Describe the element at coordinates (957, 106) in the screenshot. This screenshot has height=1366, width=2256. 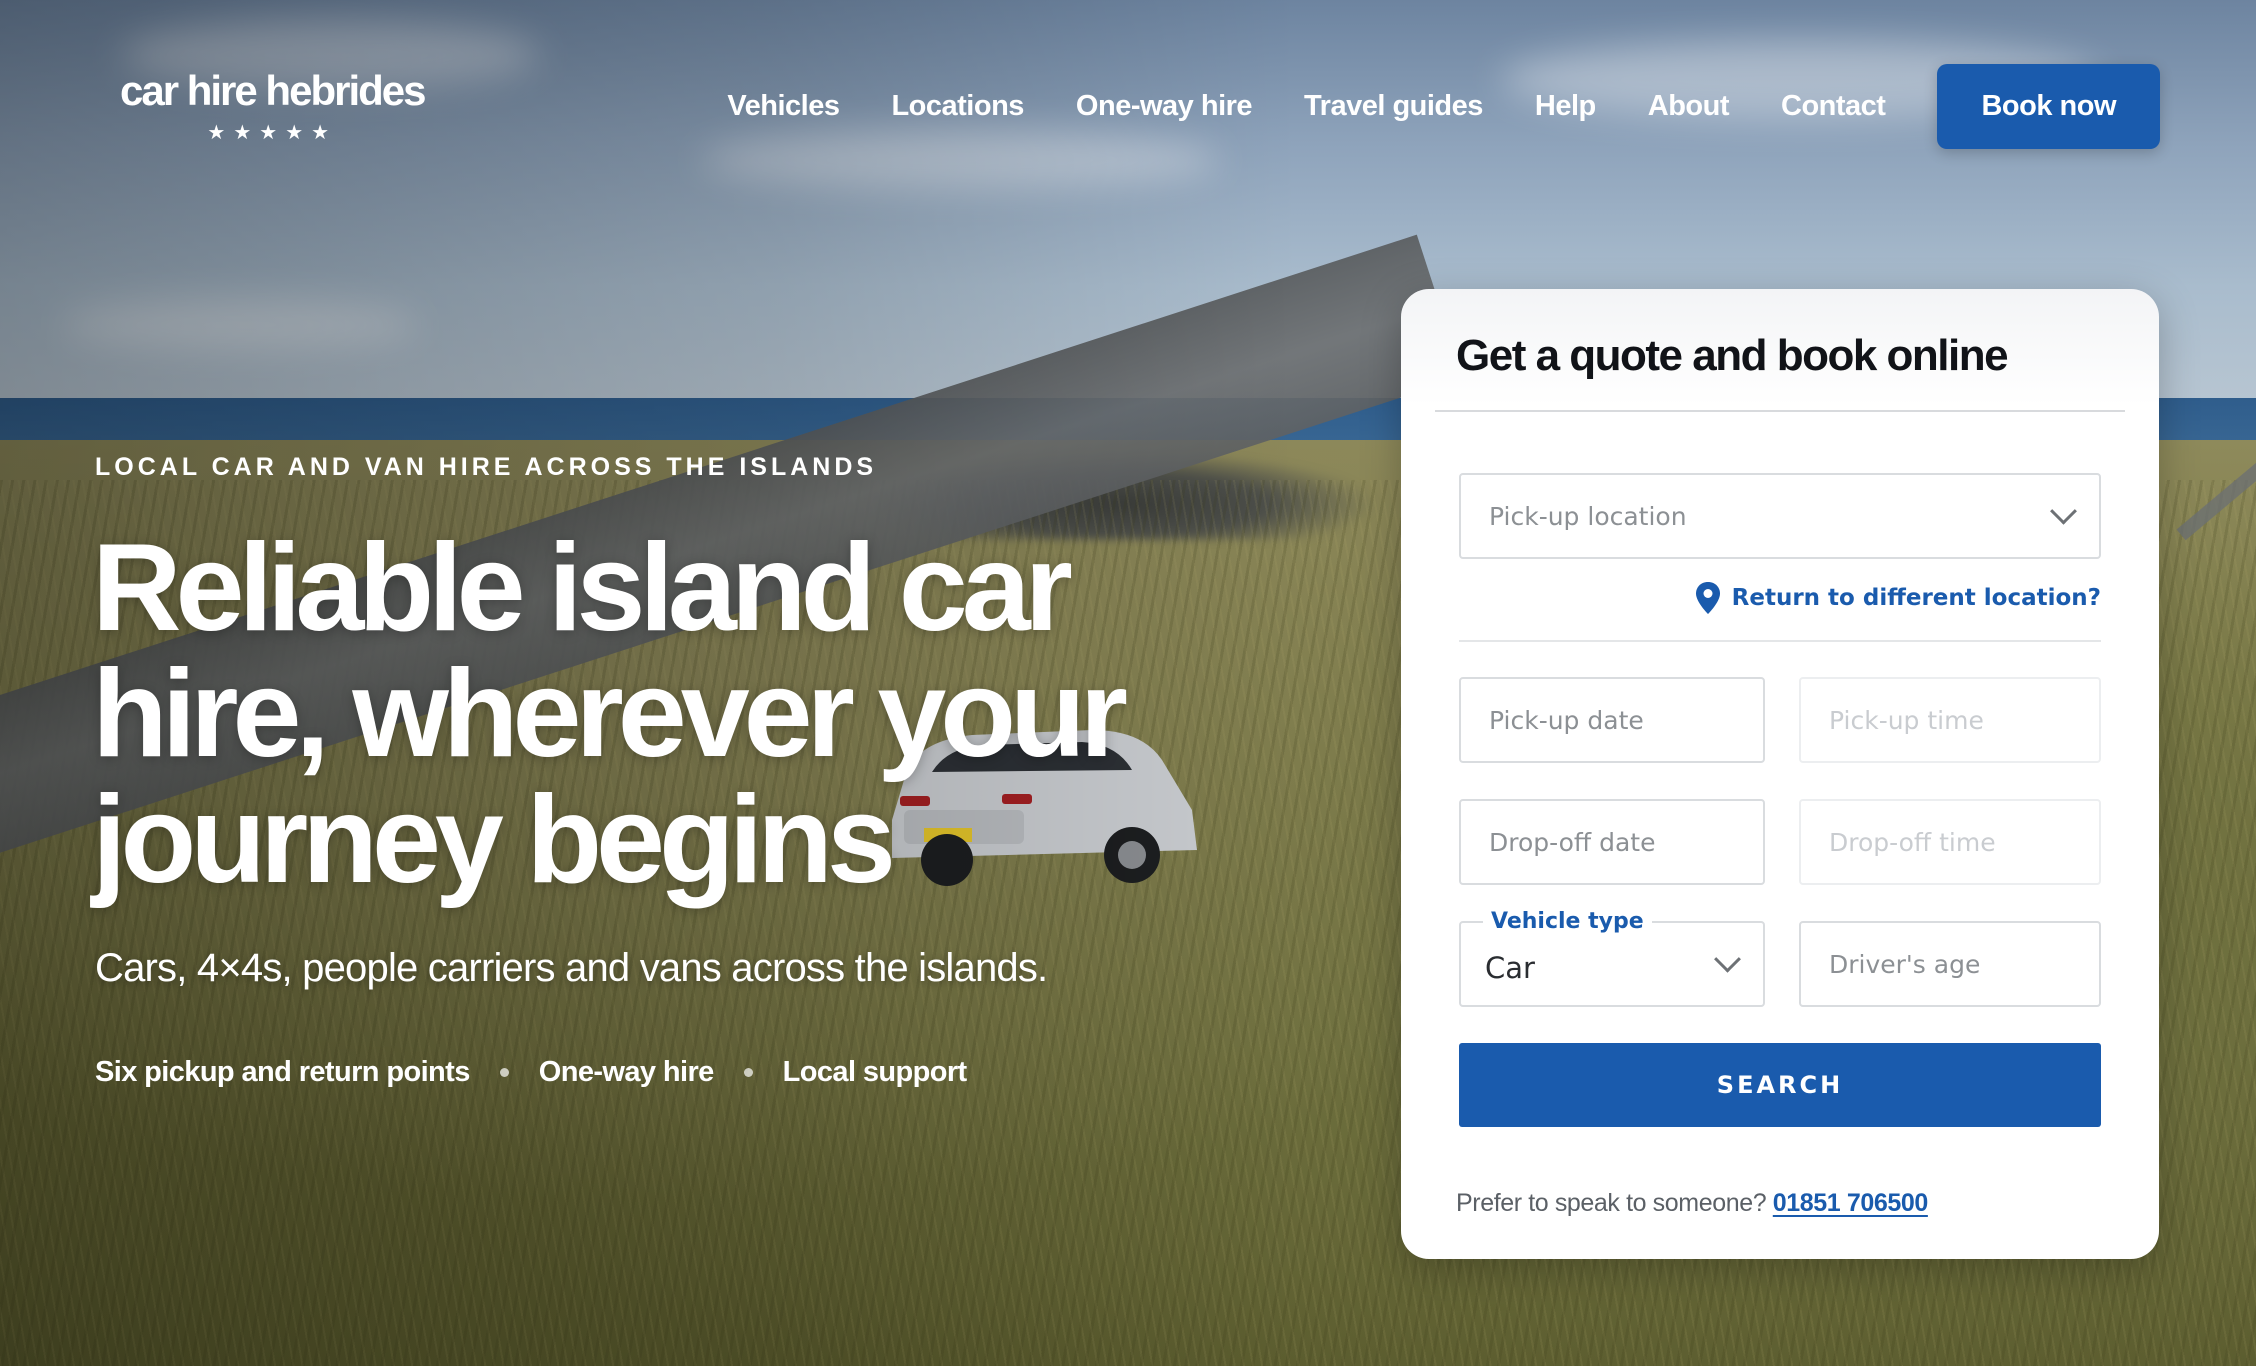
I see `nav-locations: Locations` at that location.